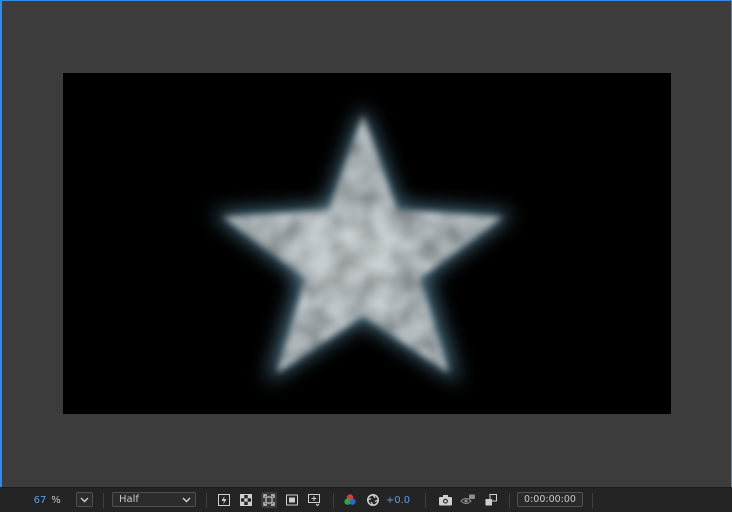 This screenshot has height=512, width=732. I want to click on fast-previews-button, so click(224, 500).